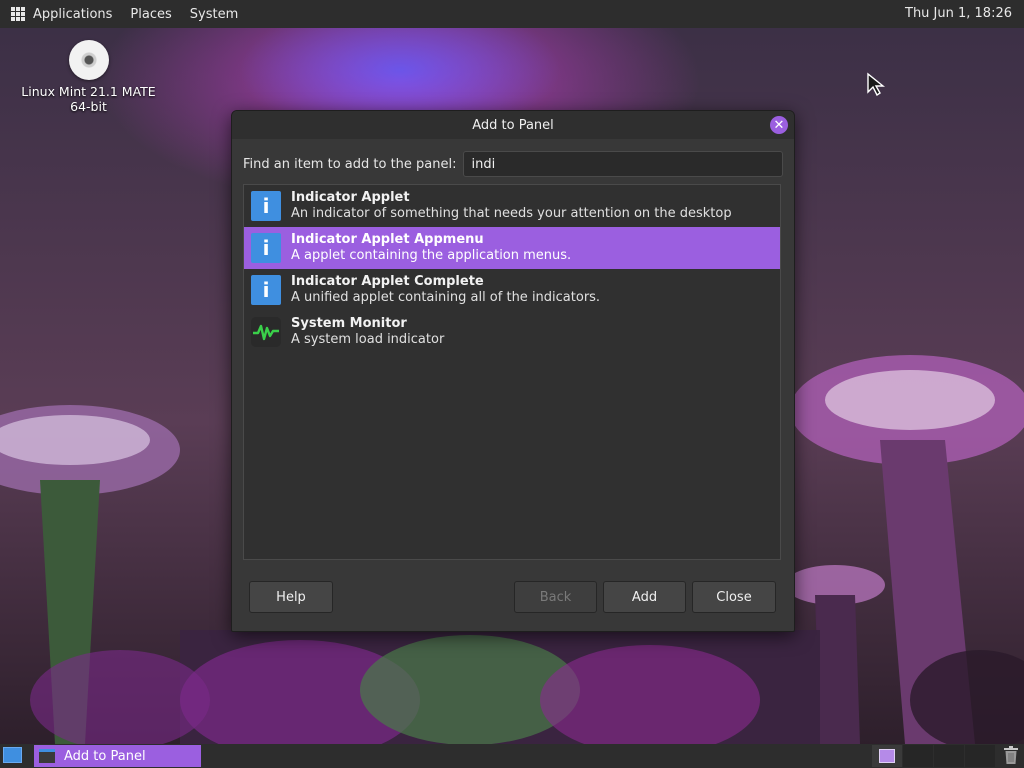  I want to click on find-label: Find an item to add to the panel:, so click(350, 164).